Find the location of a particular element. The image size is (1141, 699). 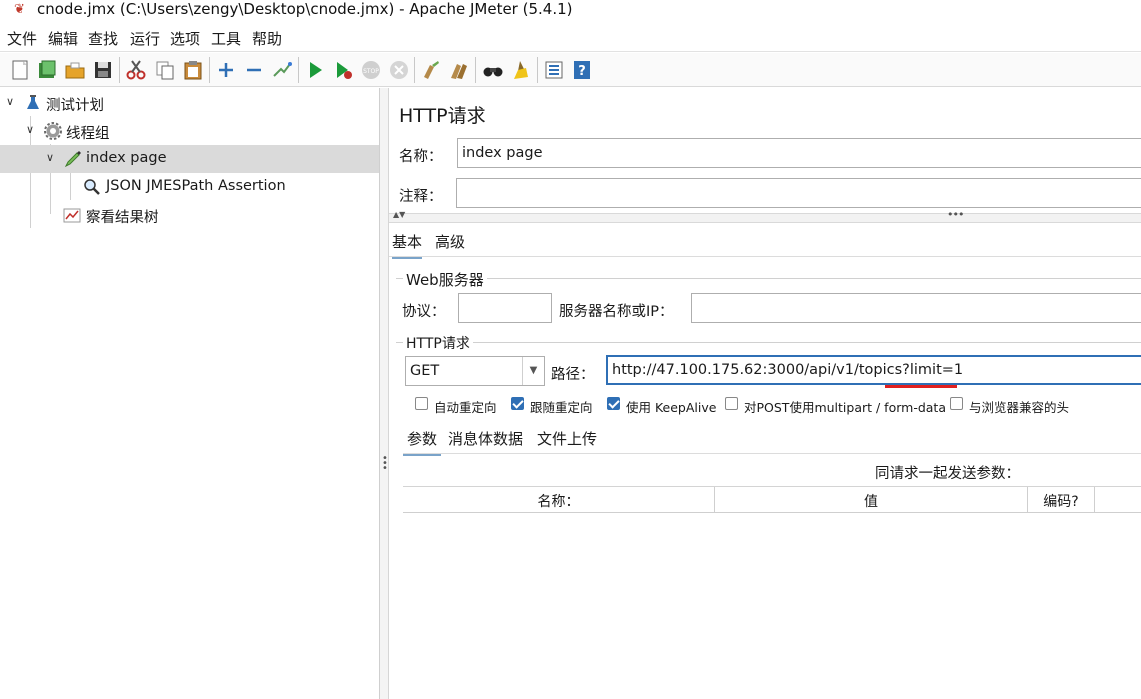

menu-file: 文件 is located at coordinates (22, 39).